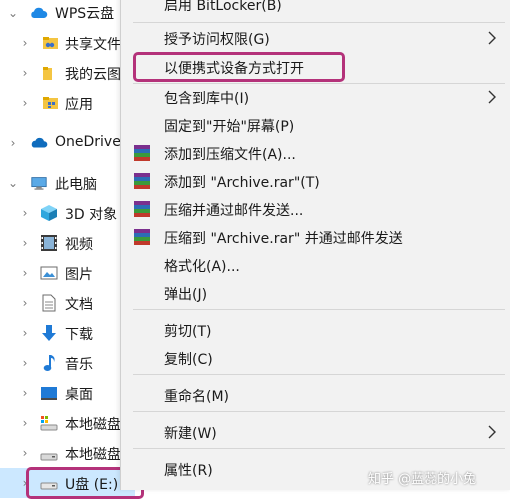 Image resolution: width=510 pixels, height=500 pixels. Describe the element at coordinates (49, 213) in the screenshot. I see `3d-objects-icon` at that location.